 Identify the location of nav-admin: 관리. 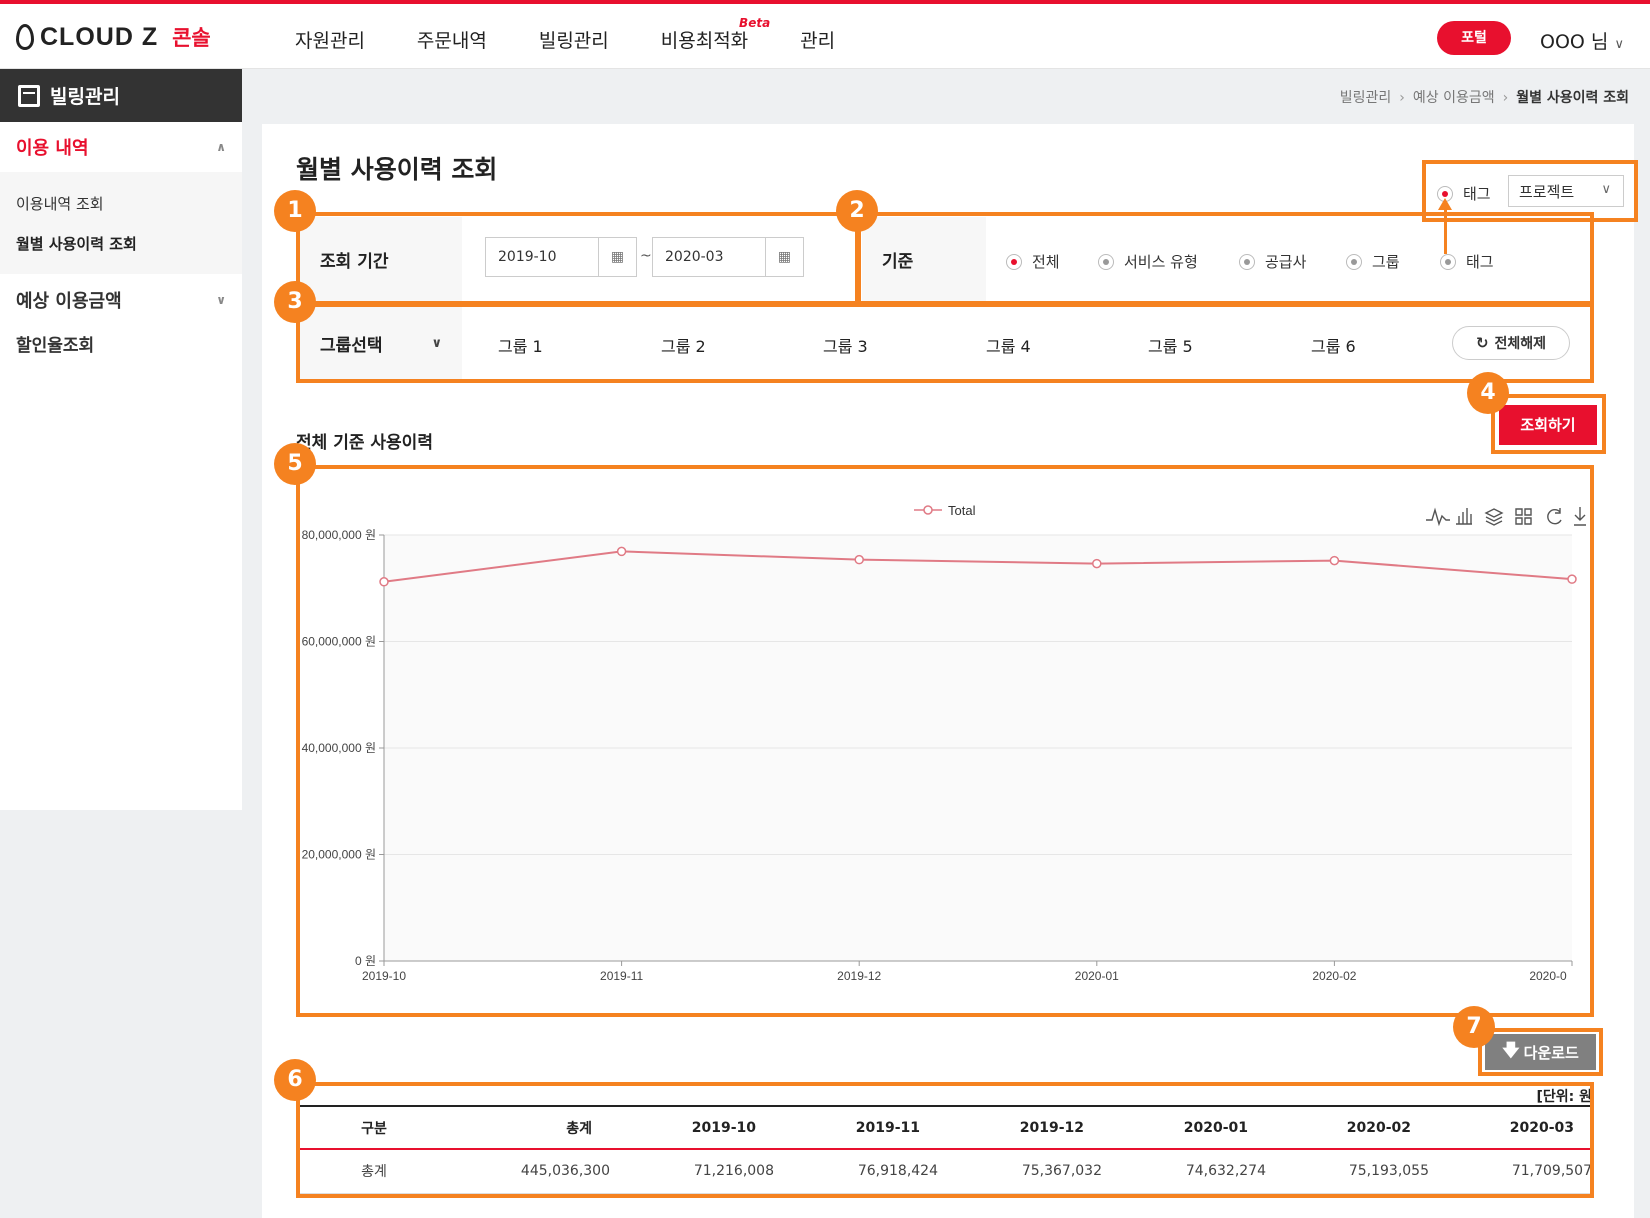
(817, 39).